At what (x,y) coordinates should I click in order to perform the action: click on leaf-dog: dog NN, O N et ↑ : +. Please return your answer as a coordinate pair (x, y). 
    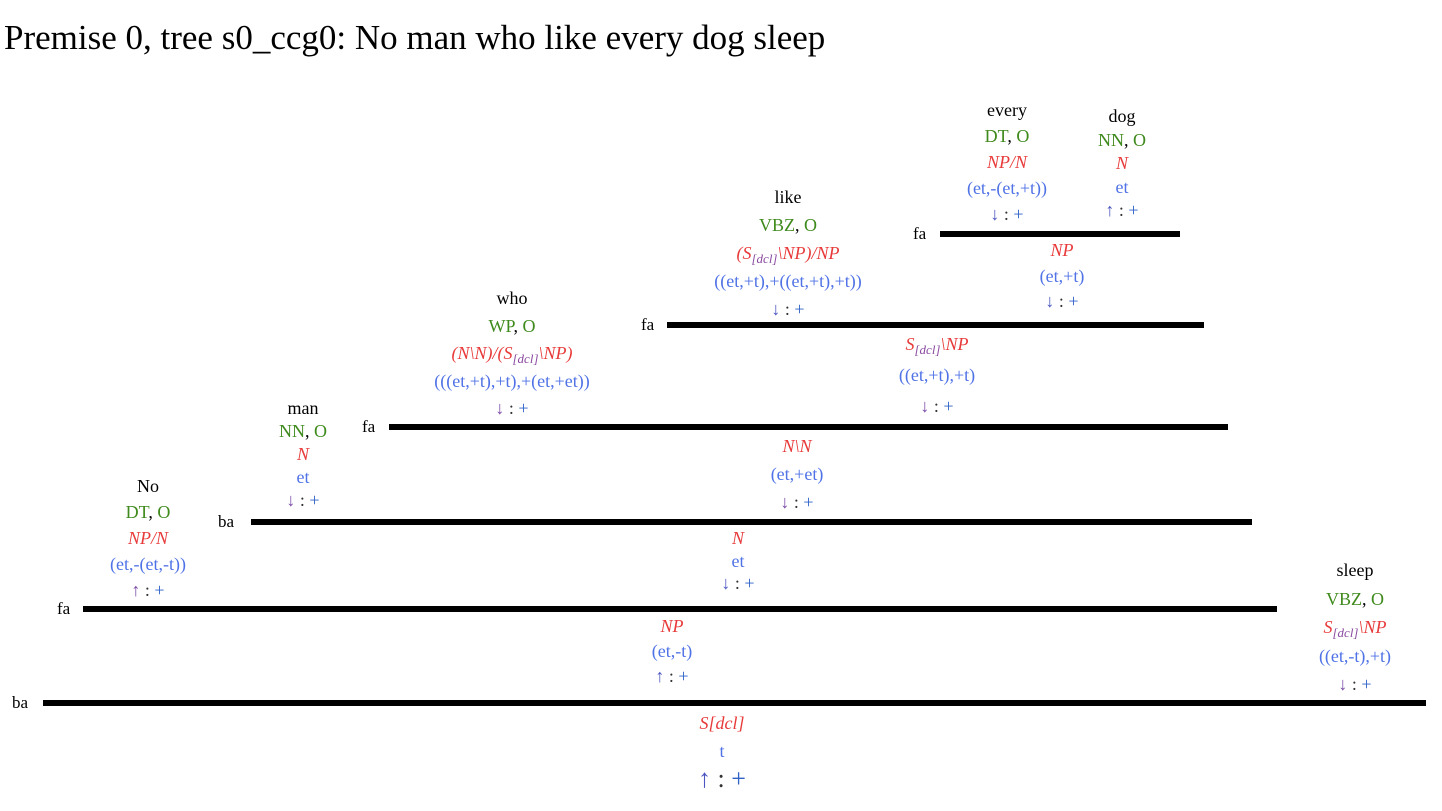
    Looking at the image, I should click on (1122, 164).